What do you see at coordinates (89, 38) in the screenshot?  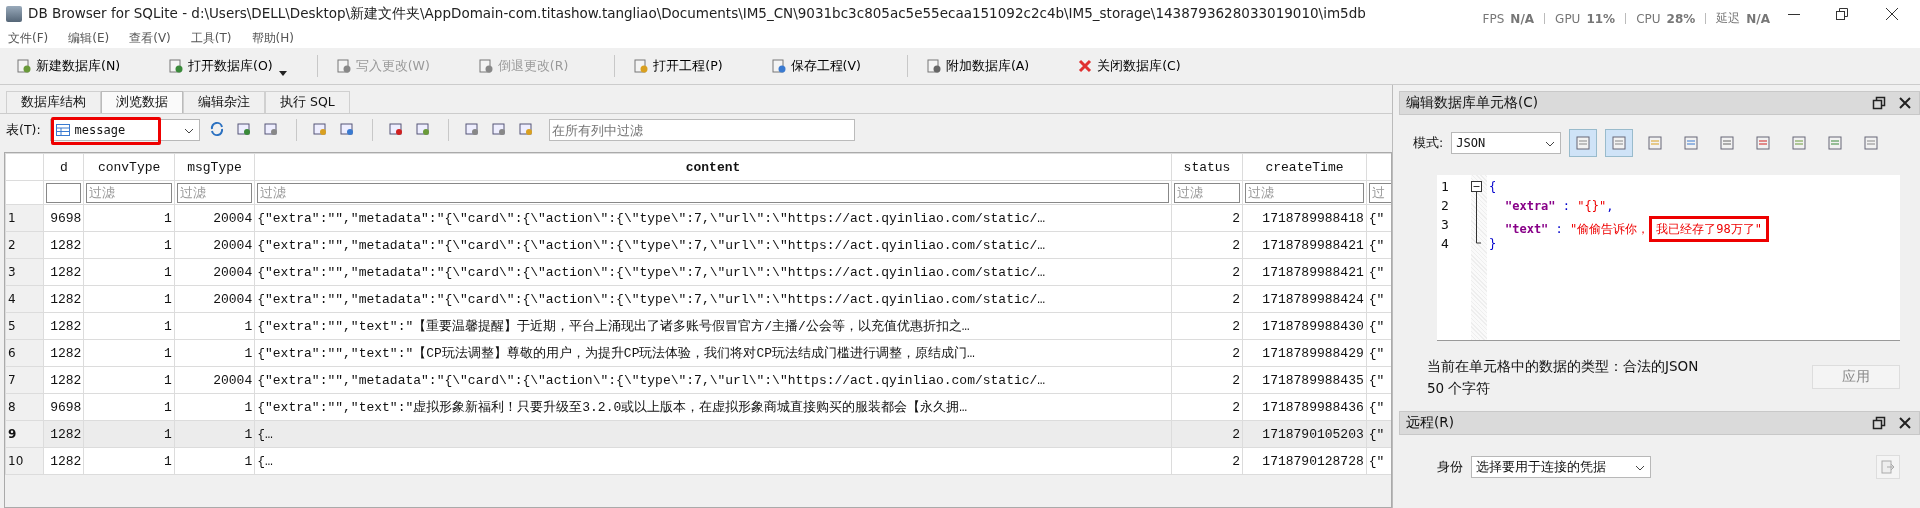 I see `menu-item: 编辑(E)` at bounding box center [89, 38].